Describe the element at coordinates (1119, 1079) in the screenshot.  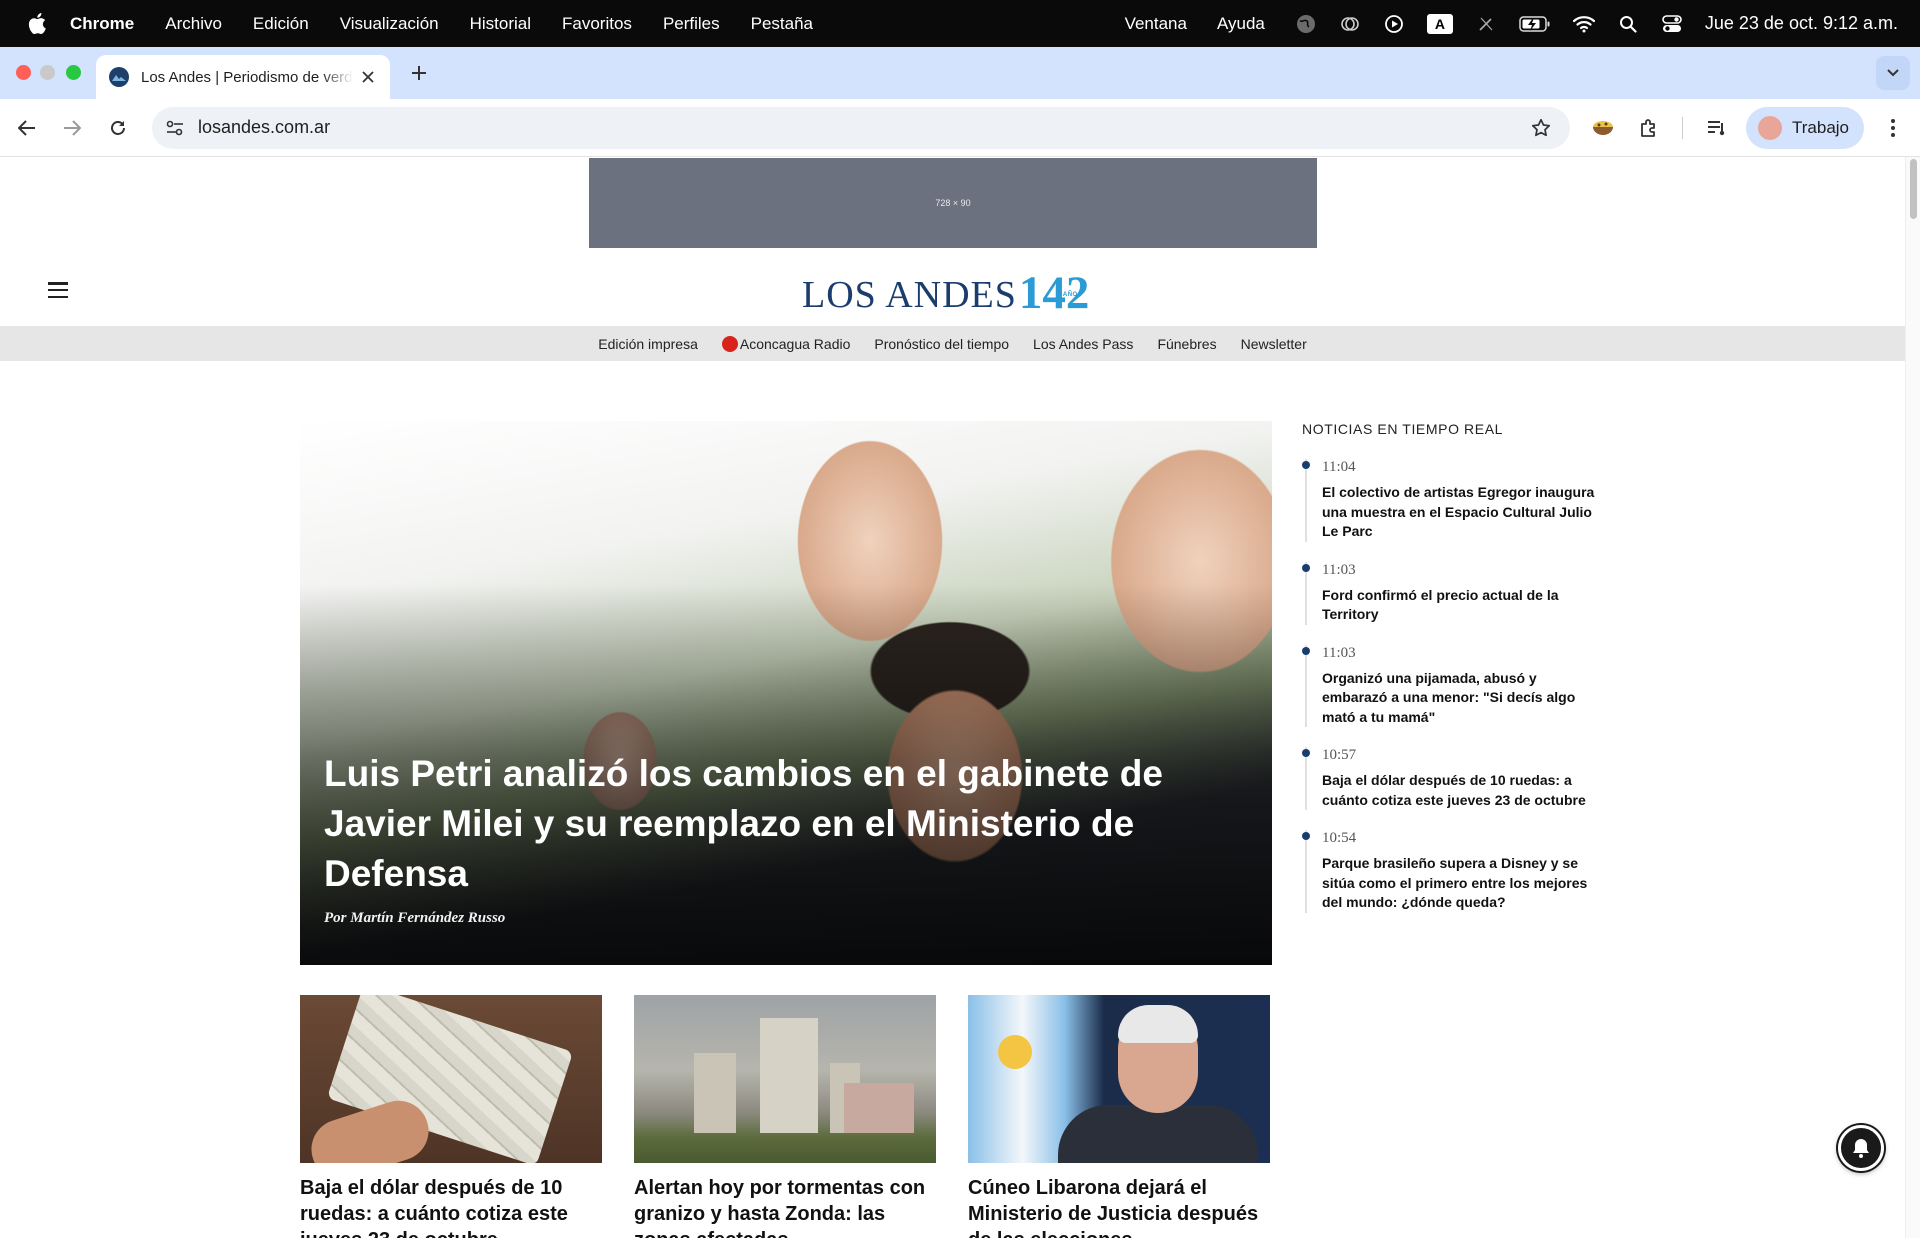
I see `card-photo-politician` at that location.